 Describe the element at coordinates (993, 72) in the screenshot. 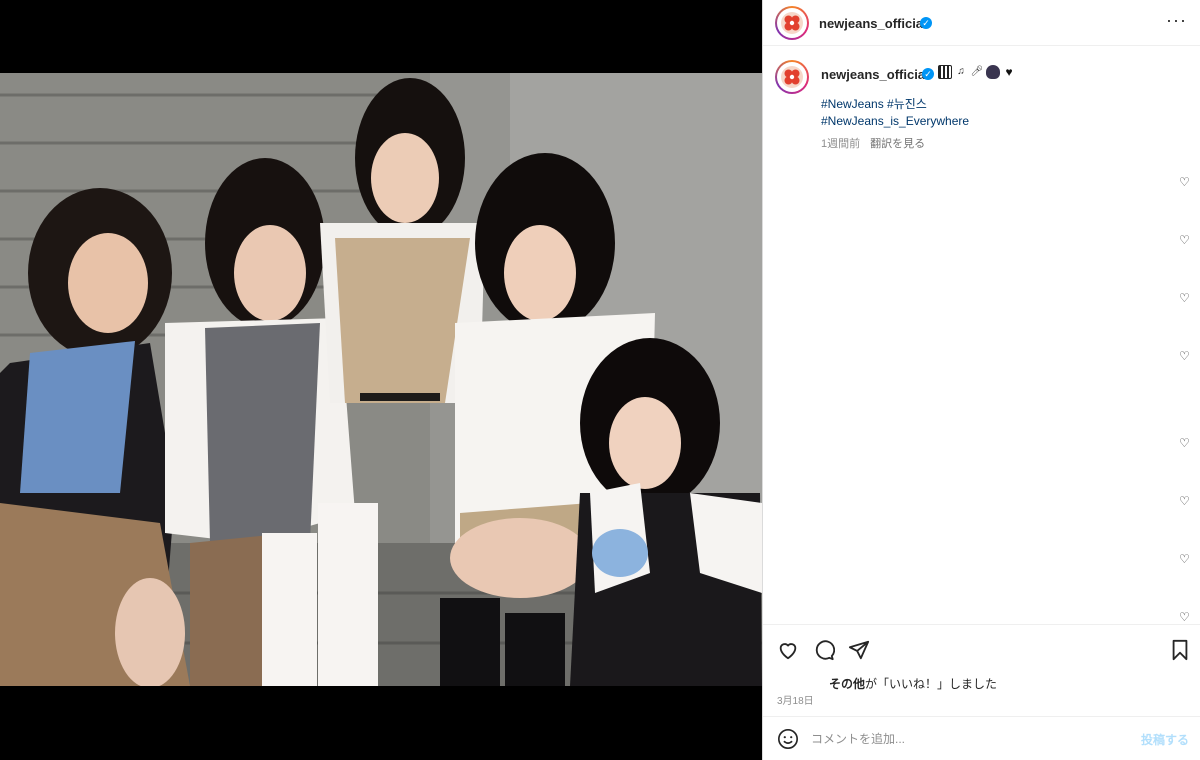

I see `bunny-emoji-icon` at that location.